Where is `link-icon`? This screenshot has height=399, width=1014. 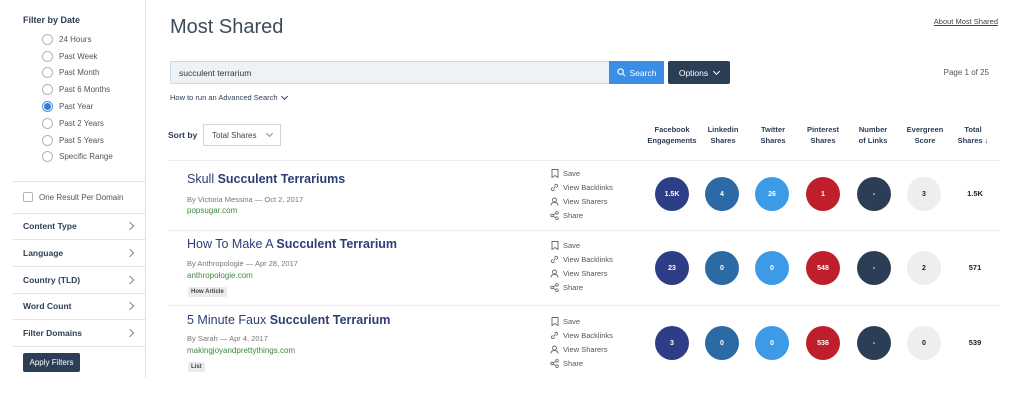
link-icon is located at coordinates (554, 259).